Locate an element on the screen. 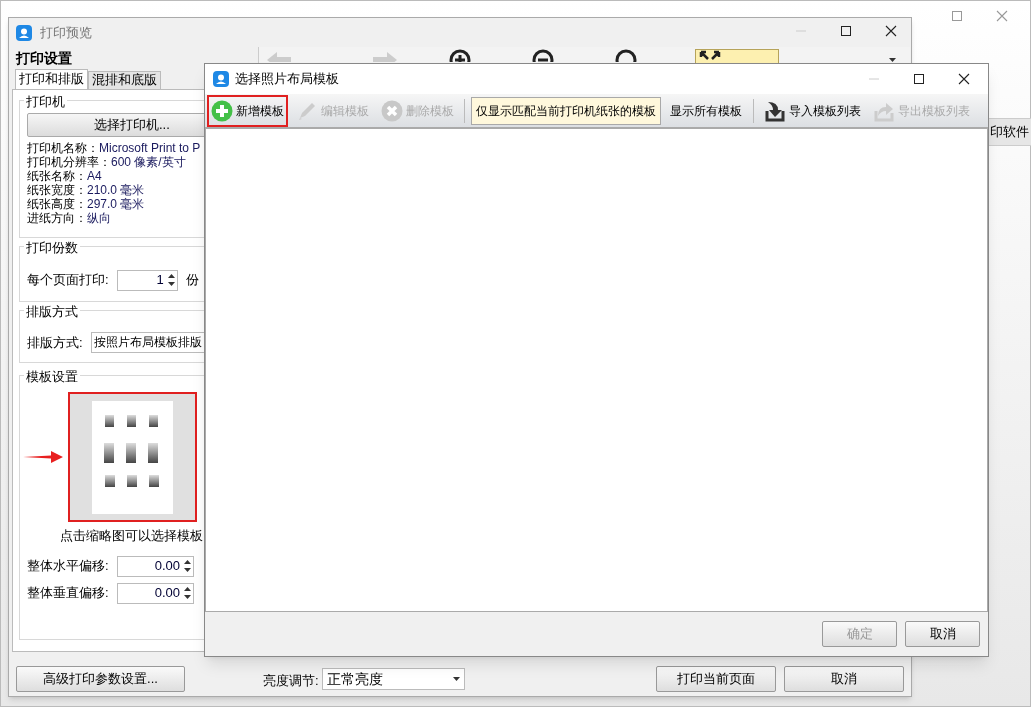  spin-box: 1 is located at coordinates (147, 280).